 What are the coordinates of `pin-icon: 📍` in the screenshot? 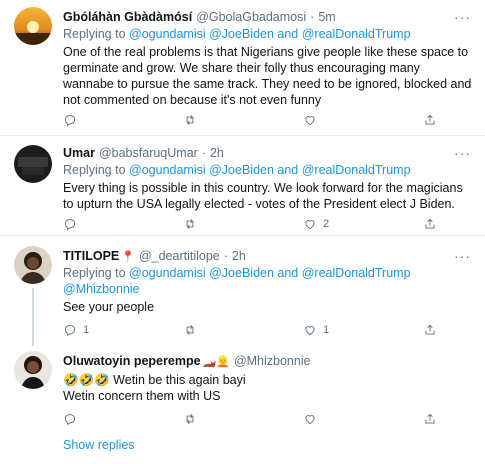 It's located at (128, 257).